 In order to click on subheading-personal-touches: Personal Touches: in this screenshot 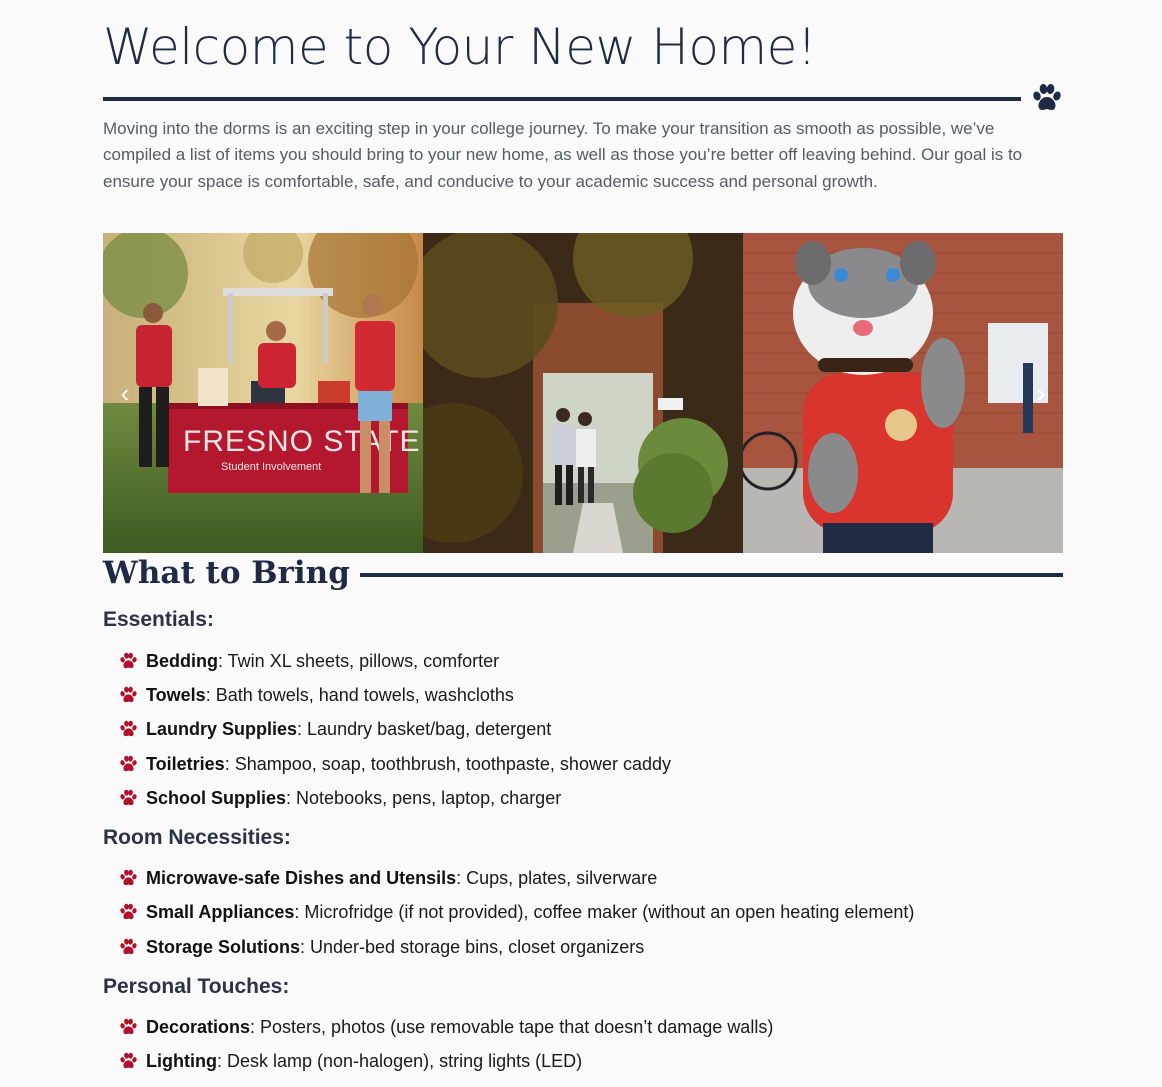, I will do `click(196, 986)`.